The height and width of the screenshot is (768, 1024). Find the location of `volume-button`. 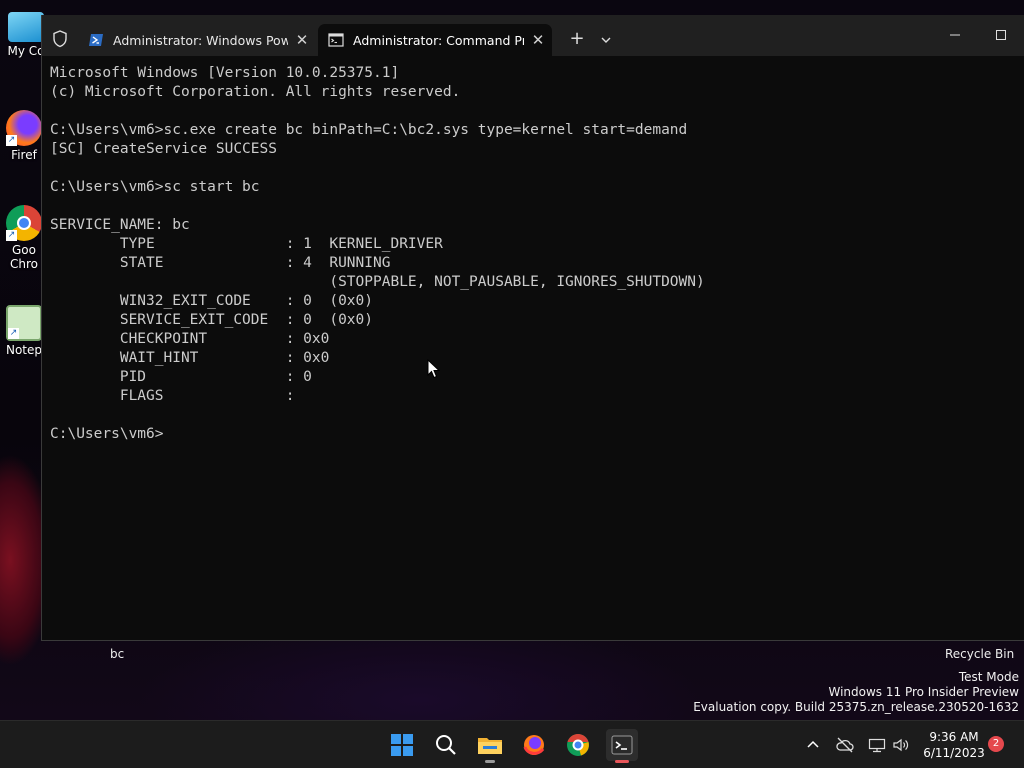

volume-button is located at coordinates (901, 745).